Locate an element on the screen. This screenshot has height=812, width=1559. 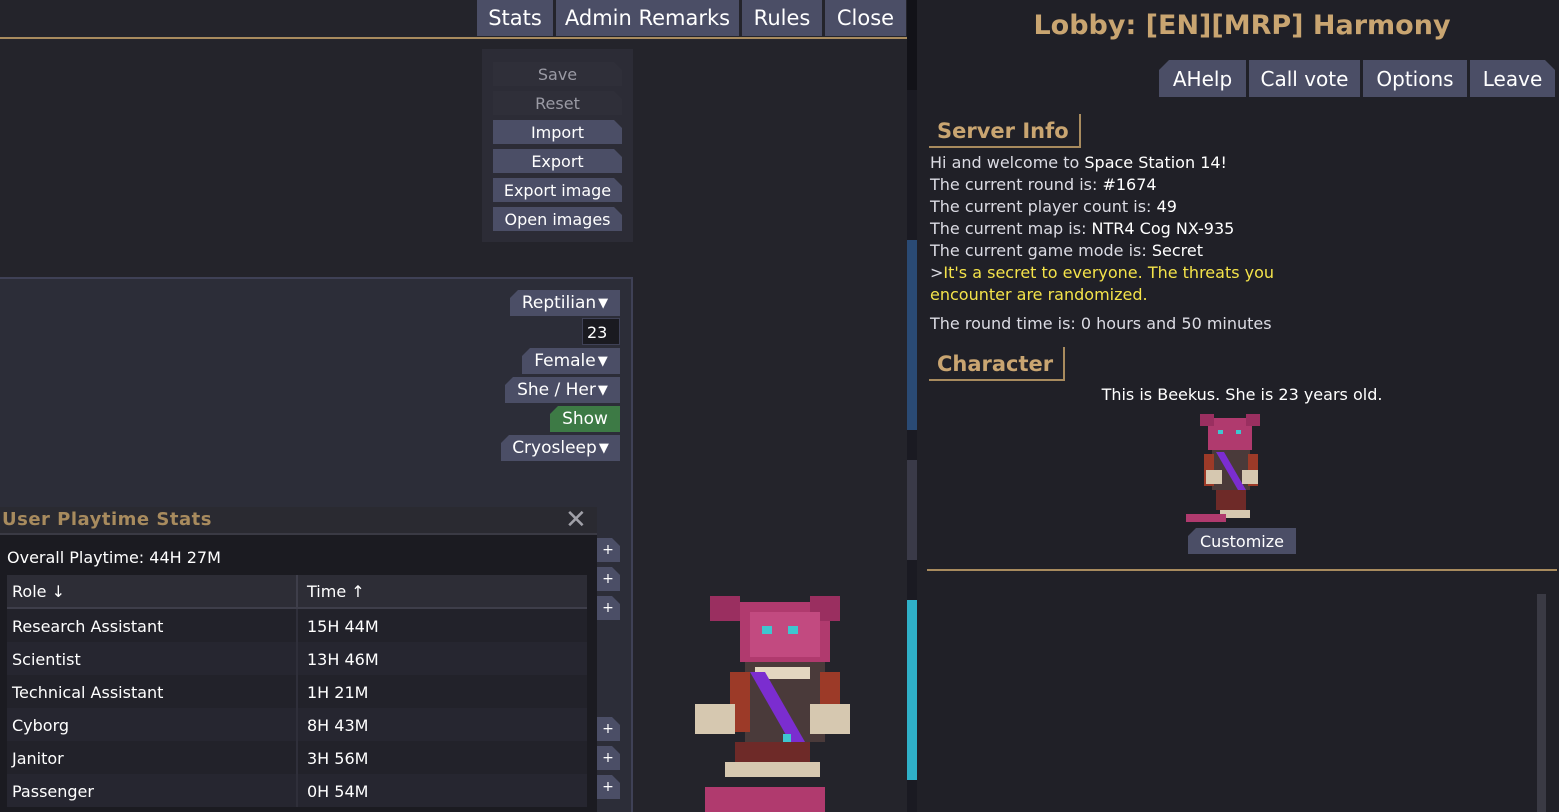
export-button: Export is located at coordinates (557, 161).